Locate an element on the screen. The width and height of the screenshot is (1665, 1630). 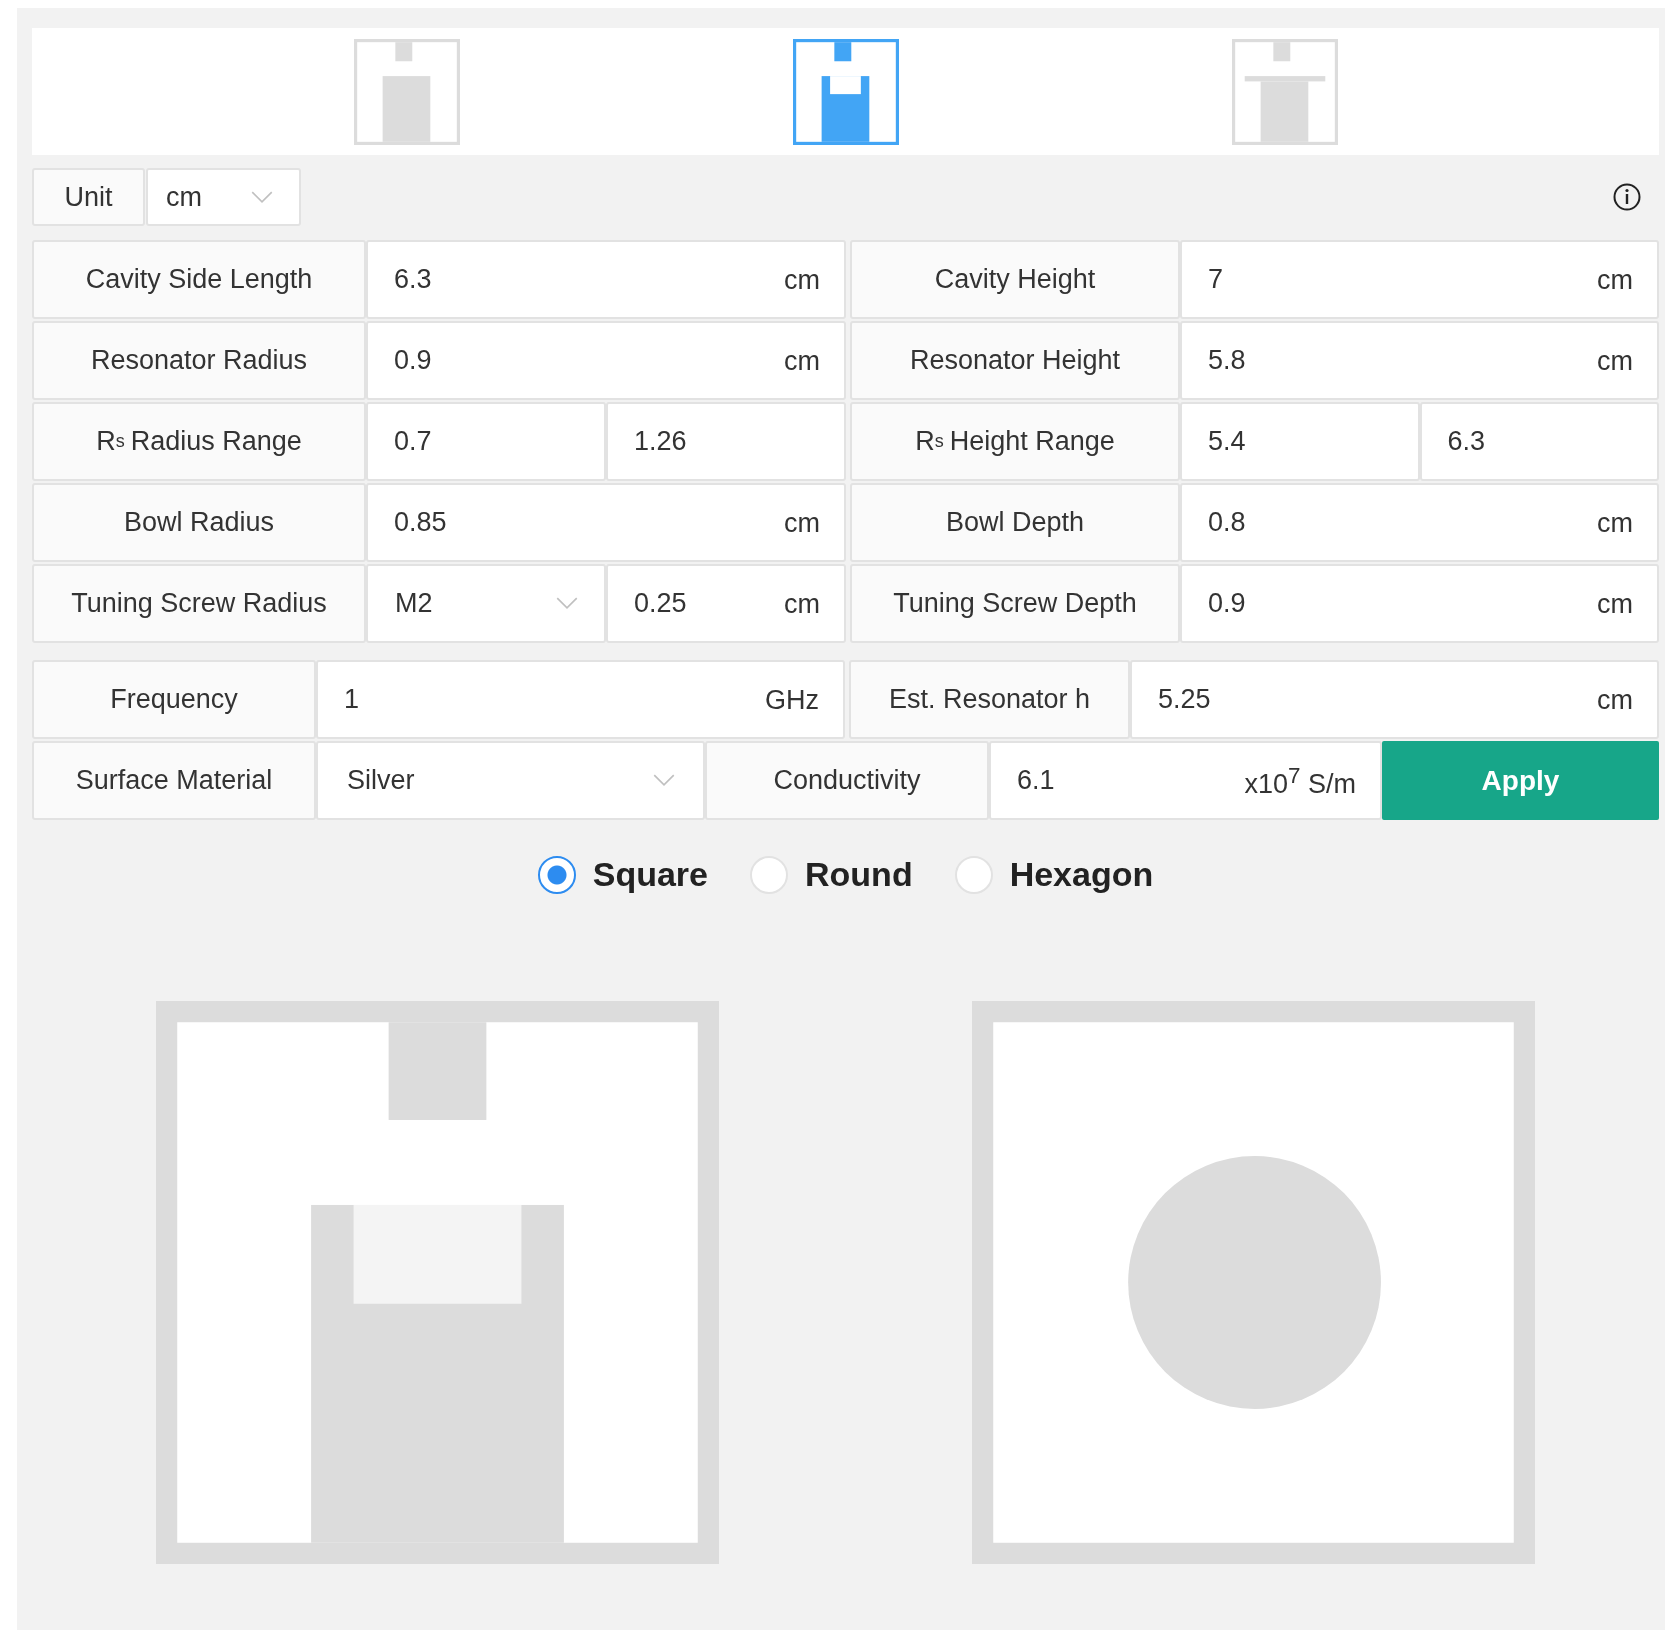
material-select: Silver is located at coordinates (510, 780).